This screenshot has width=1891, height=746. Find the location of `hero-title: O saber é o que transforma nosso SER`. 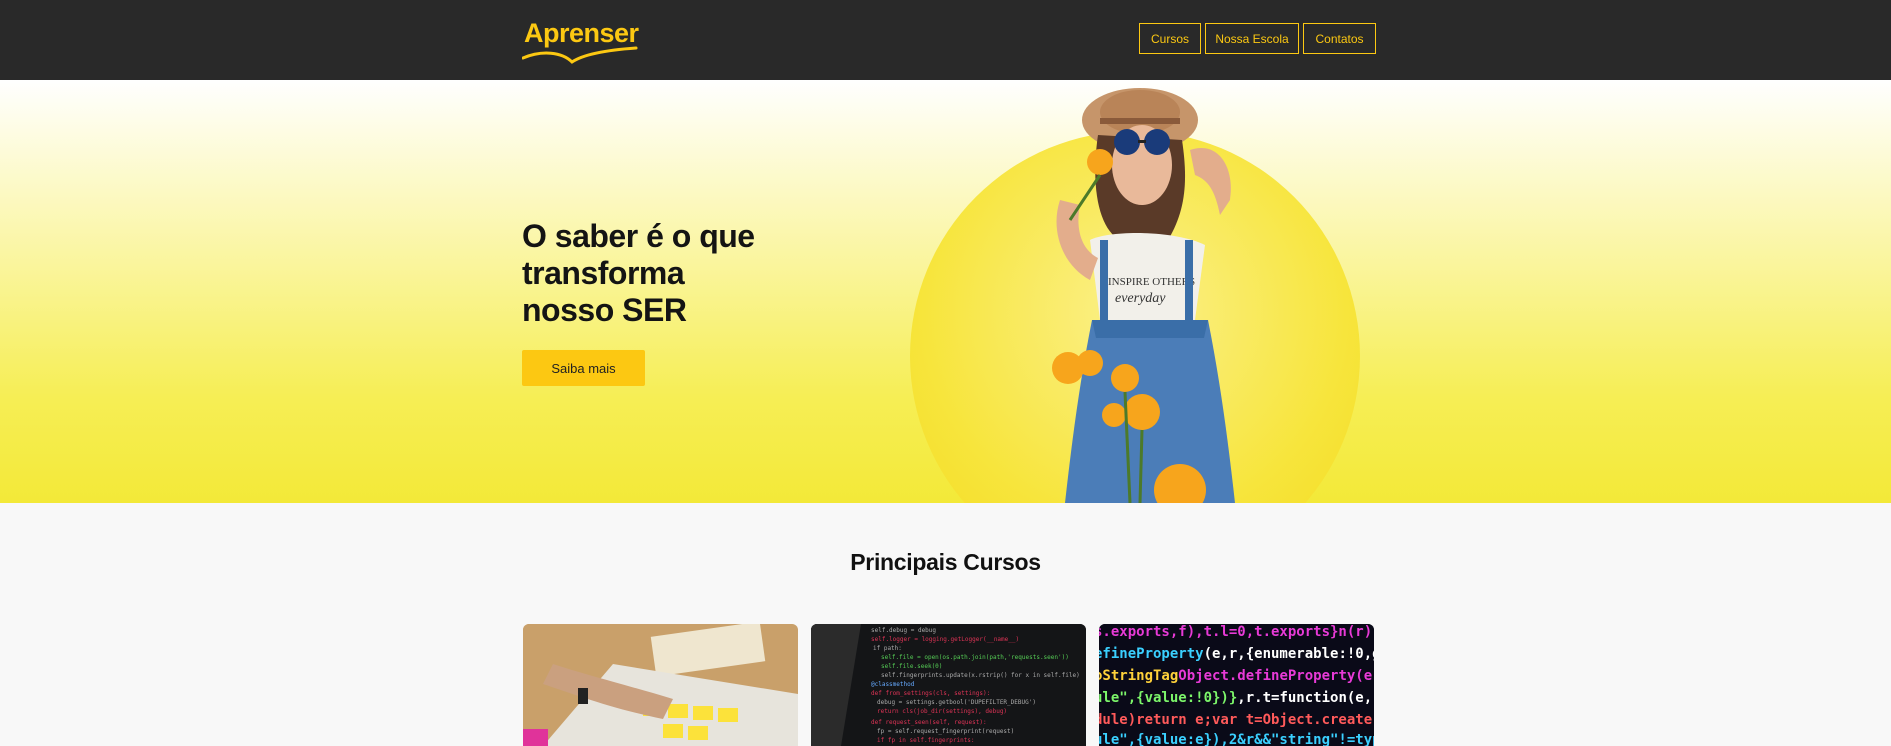

hero-title: O saber é o que transforma nosso SER is located at coordinates (672, 273).